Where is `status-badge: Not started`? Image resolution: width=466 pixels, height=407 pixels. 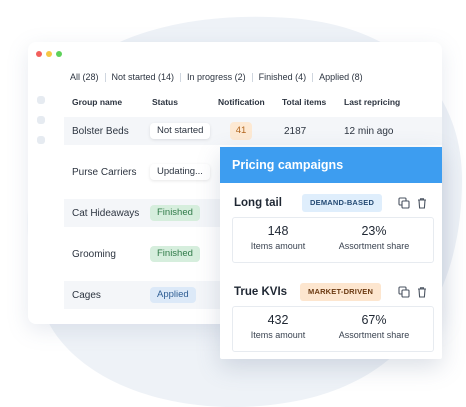
status-badge: Not started is located at coordinates (180, 131).